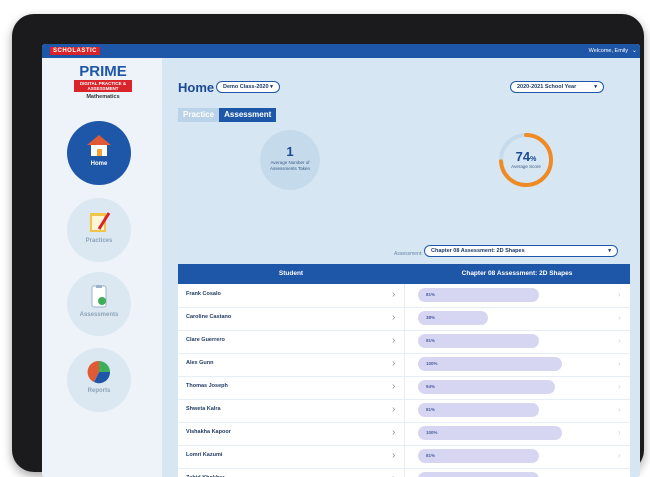 The height and width of the screenshot is (477, 650). Describe the element at coordinates (196, 87) in the screenshot. I see `page-title: Home` at that location.